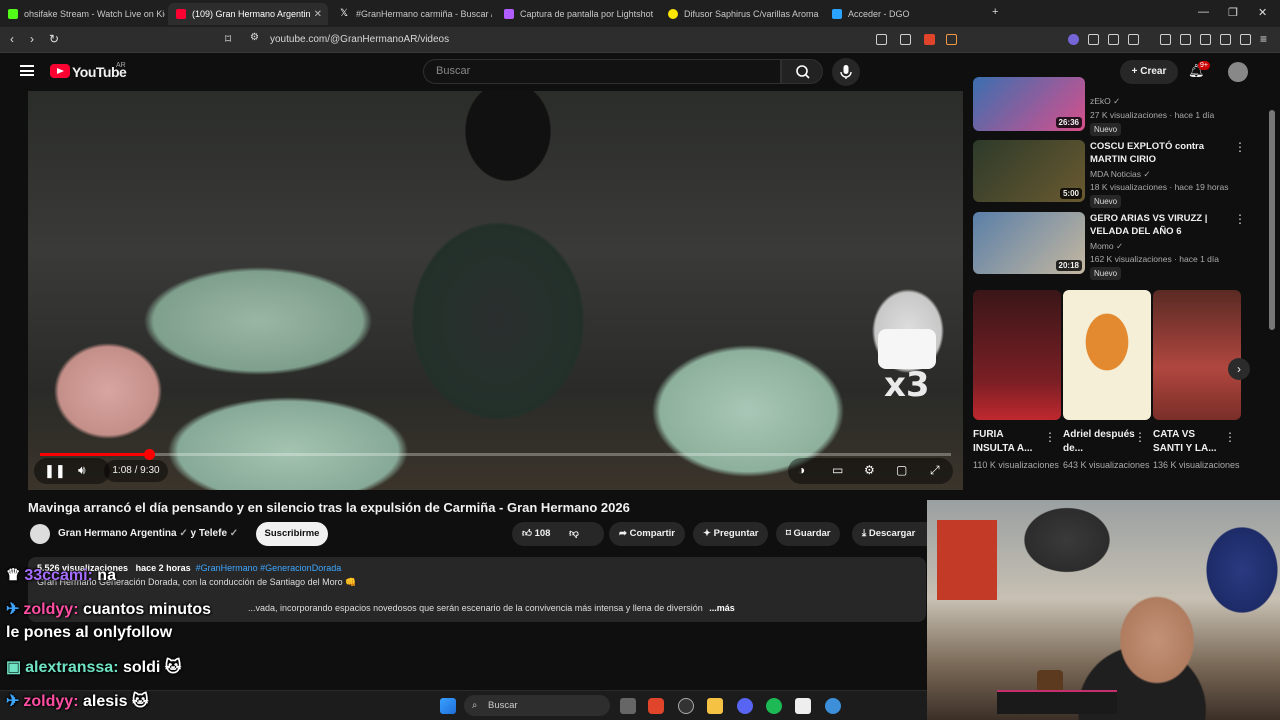  Describe the element at coordinates (1239, 369) in the screenshot. I see `next-shorts-button: ›` at that location.